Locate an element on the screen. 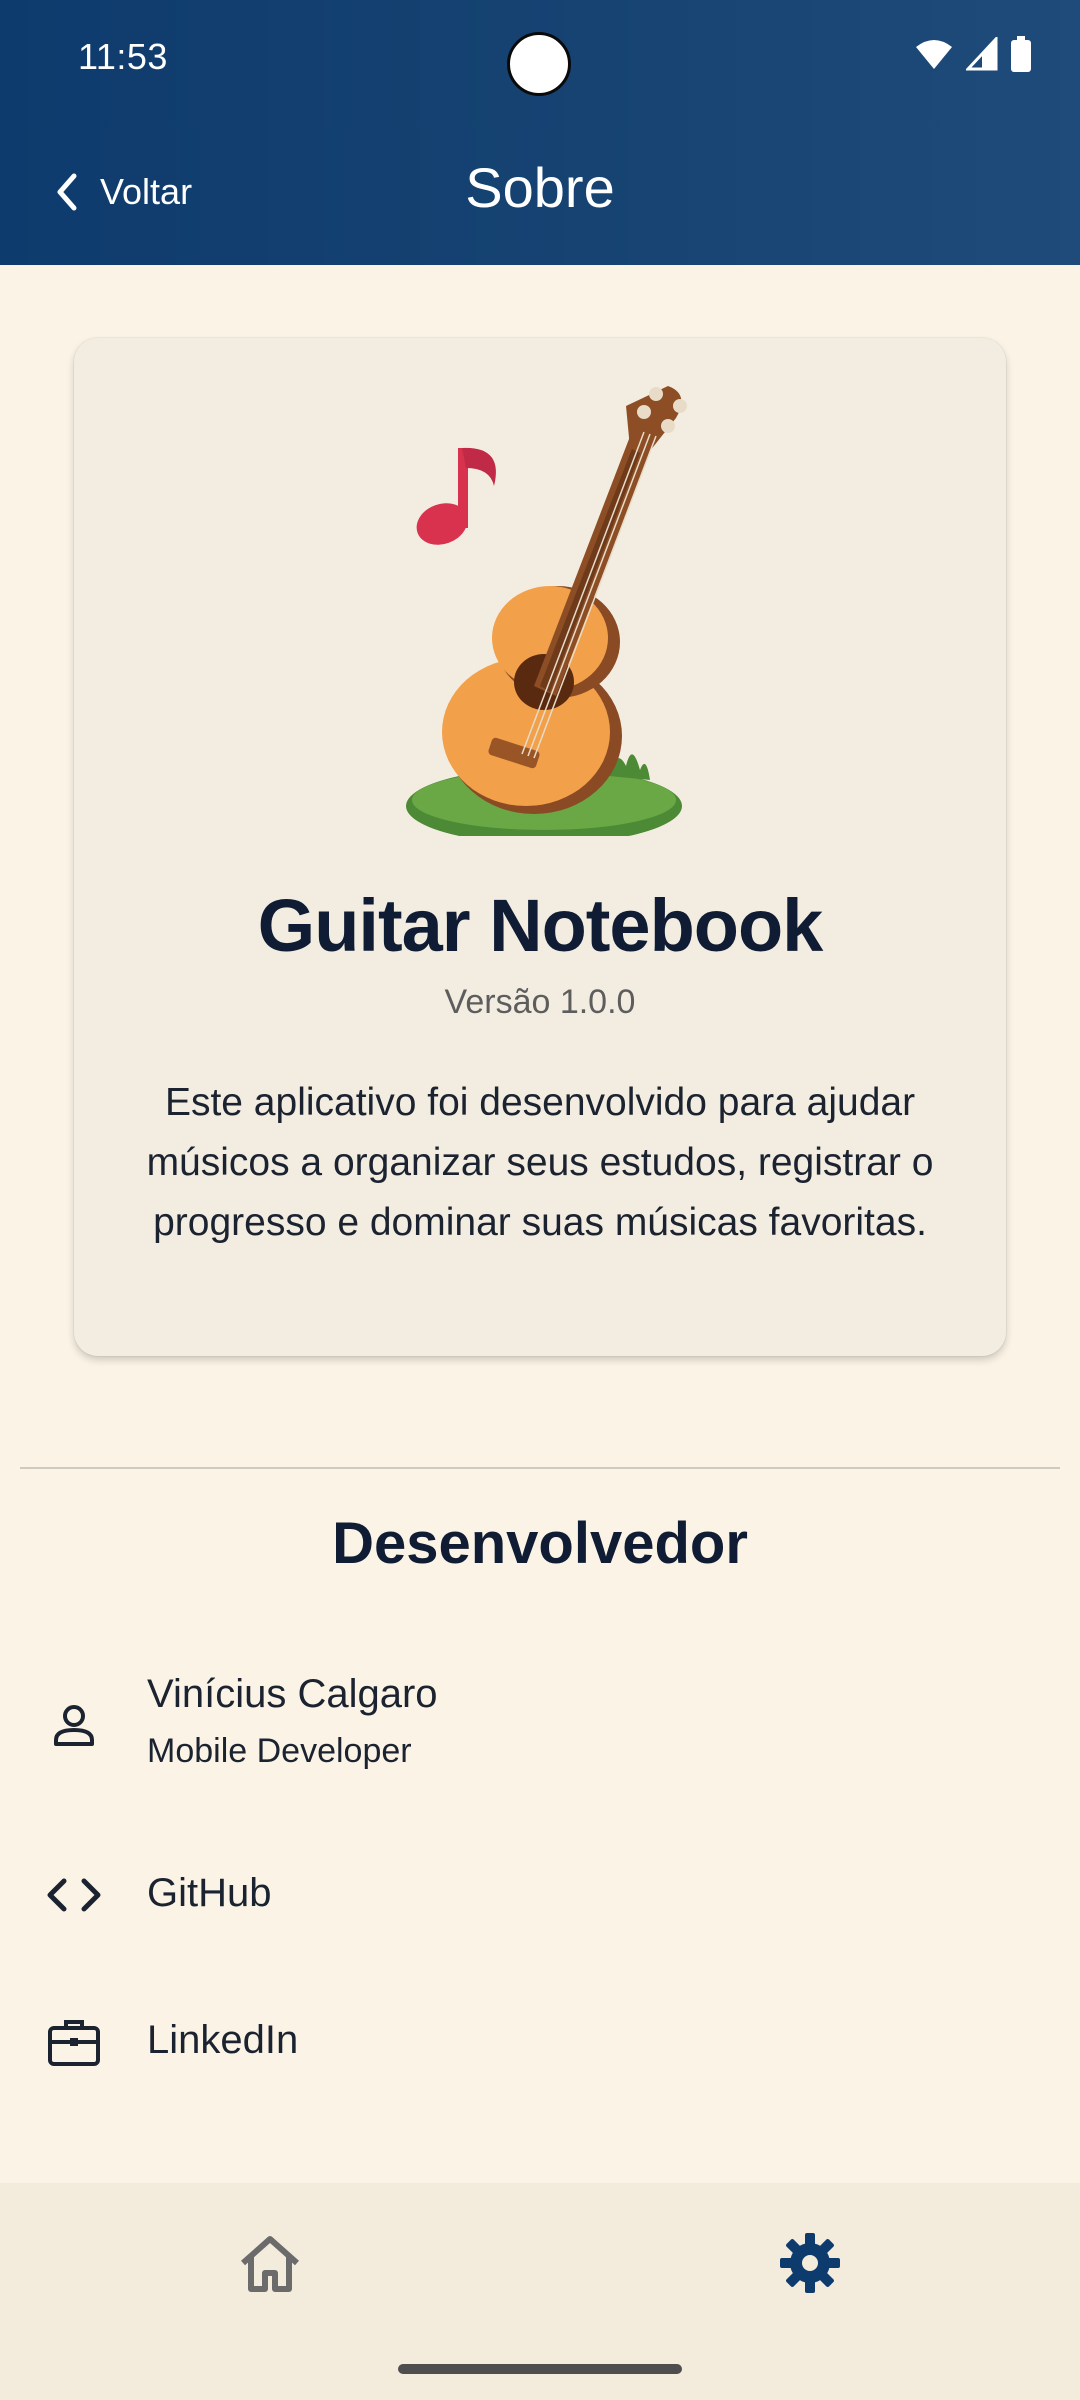 The height and width of the screenshot is (2400, 1080). github-link: GitHub is located at coordinates (540, 1895).